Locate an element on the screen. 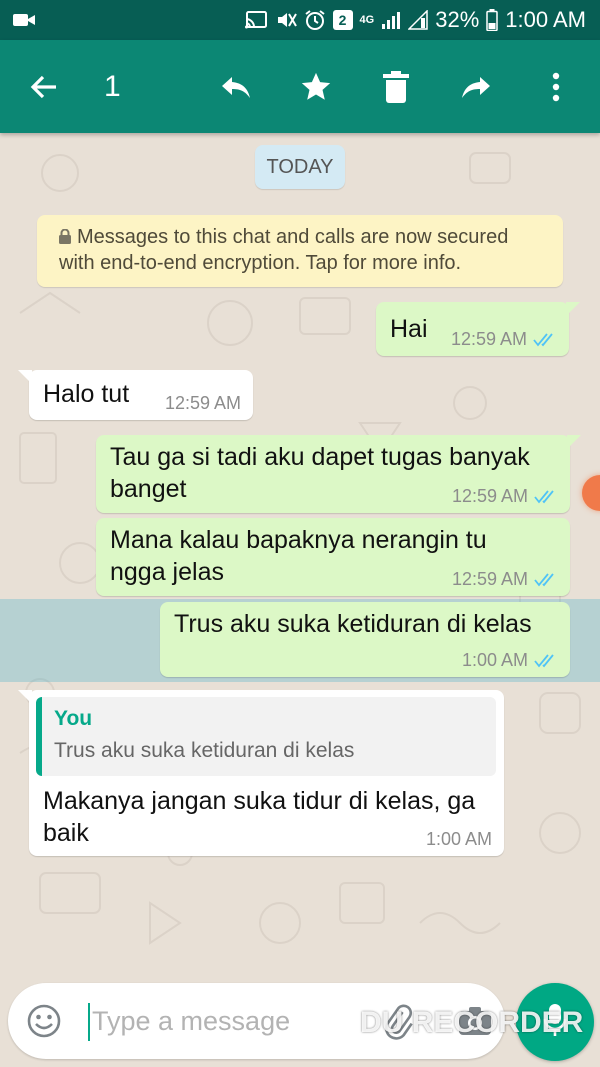  battery-percent: 32% is located at coordinates (457, 19).